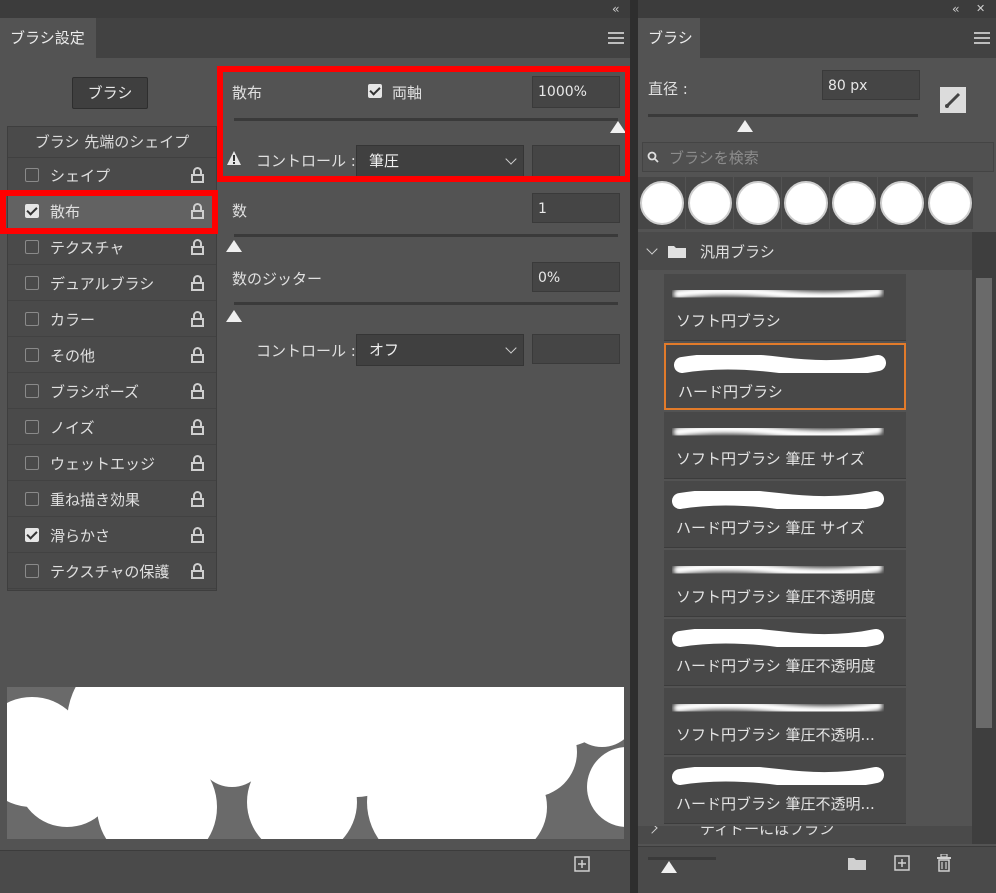 The width and height of the screenshot is (996, 893). What do you see at coordinates (103, 464) in the screenshot?
I see `option-label: ウェットエッジ` at bounding box center [103, 464].